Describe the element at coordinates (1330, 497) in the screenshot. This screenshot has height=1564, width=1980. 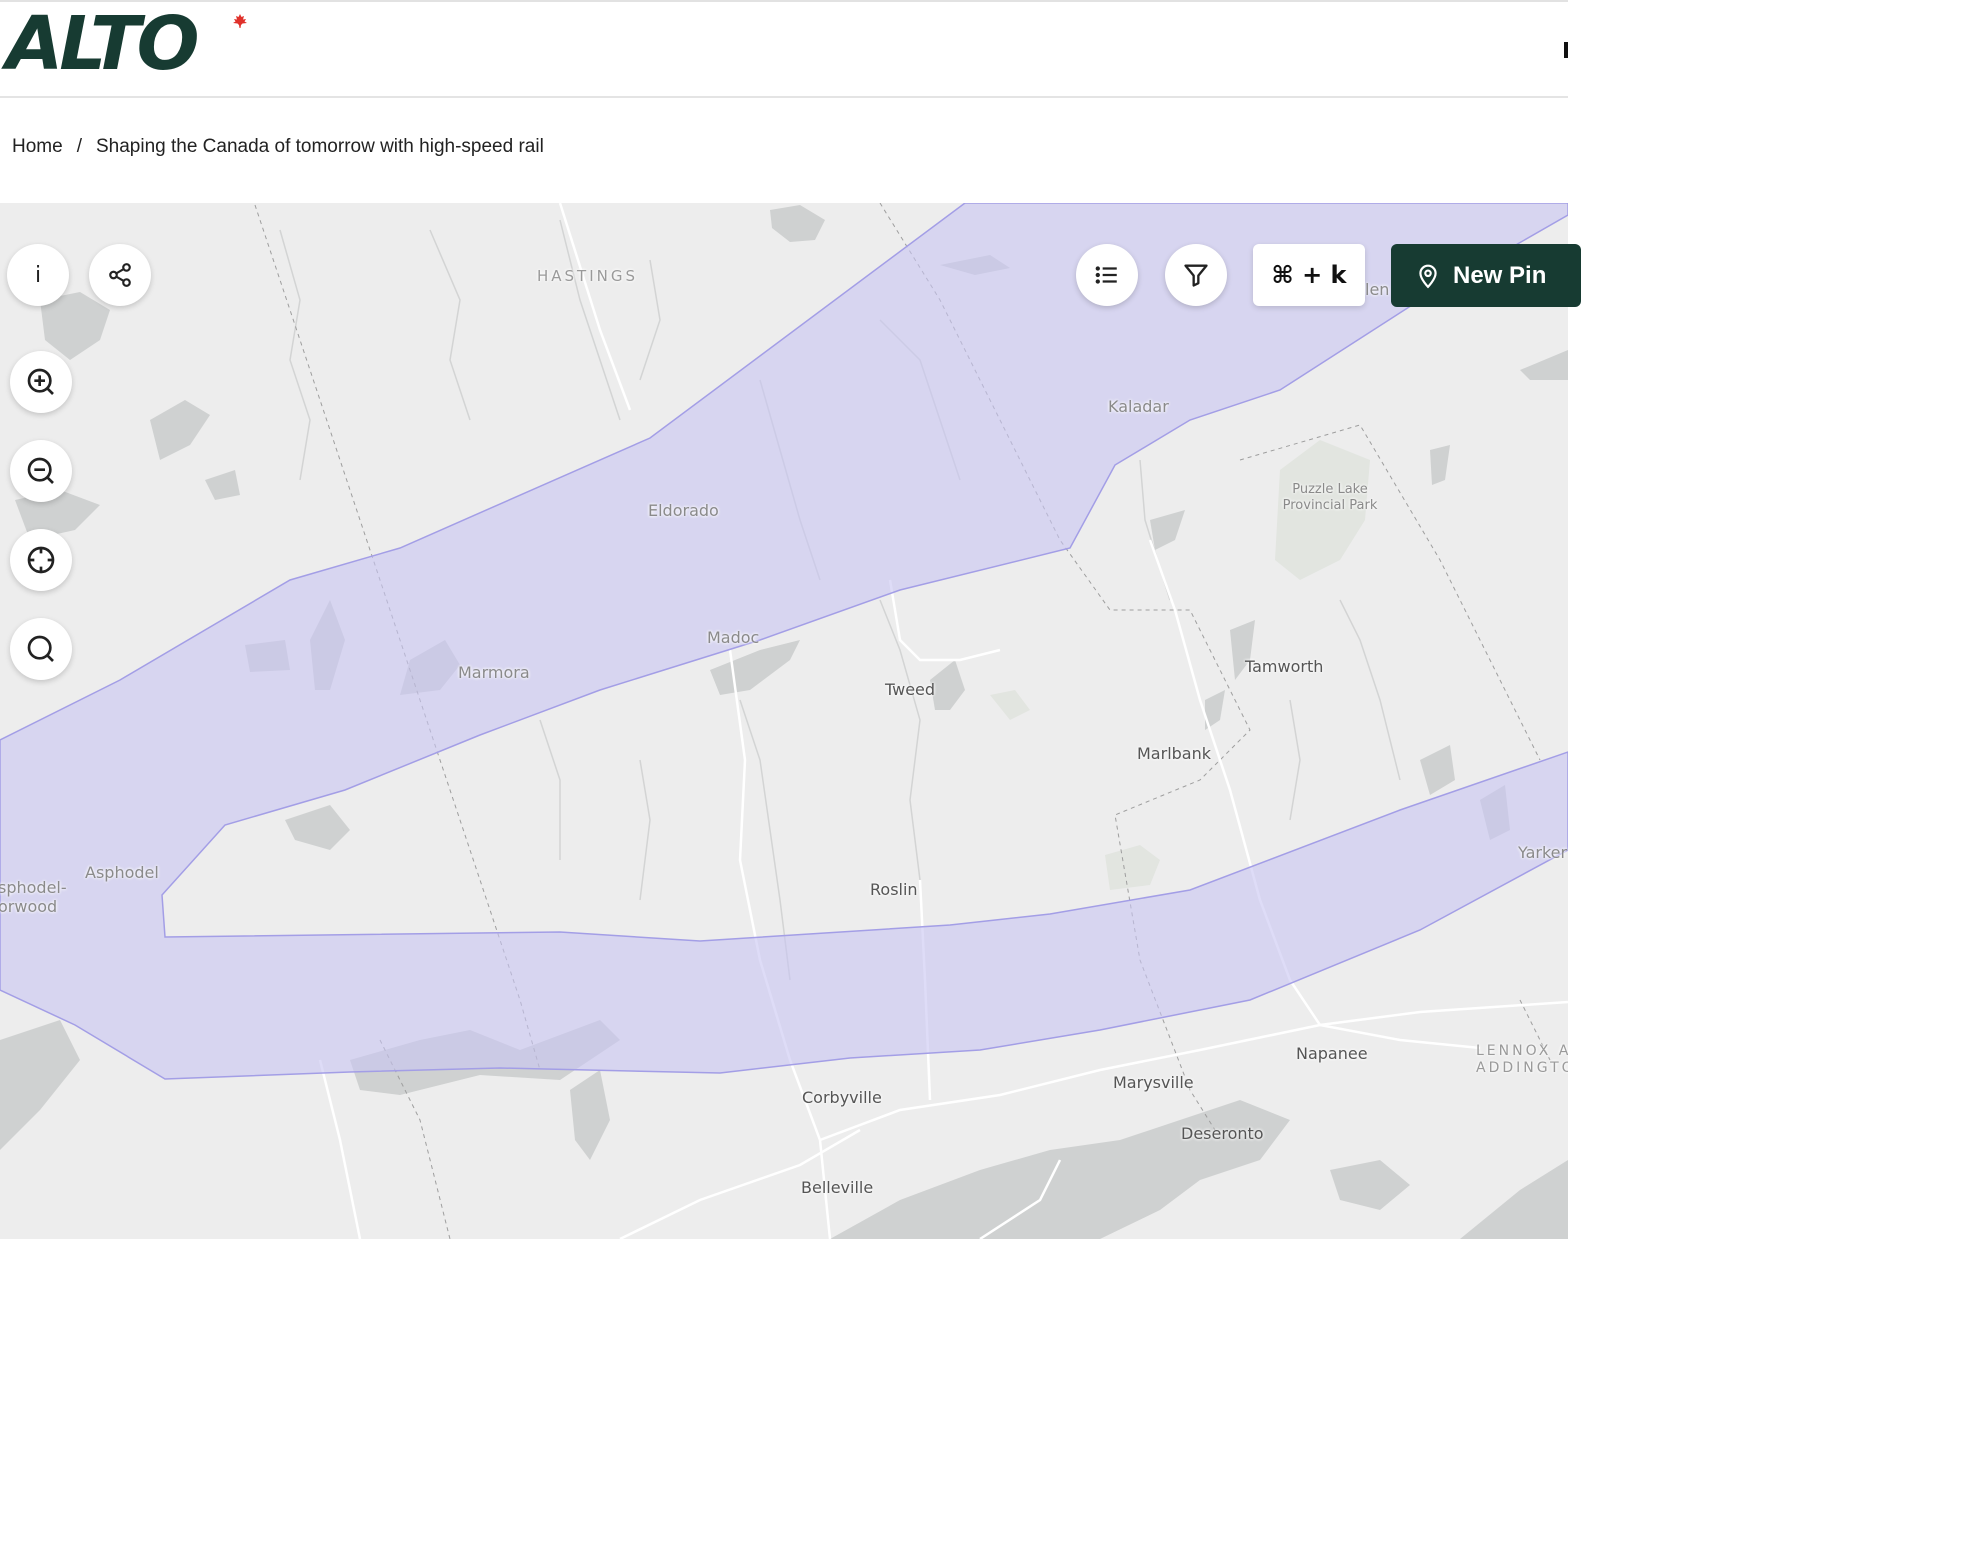
I see `label-puzzle-lake: Puzzle Lake Provincial Park` at that location.